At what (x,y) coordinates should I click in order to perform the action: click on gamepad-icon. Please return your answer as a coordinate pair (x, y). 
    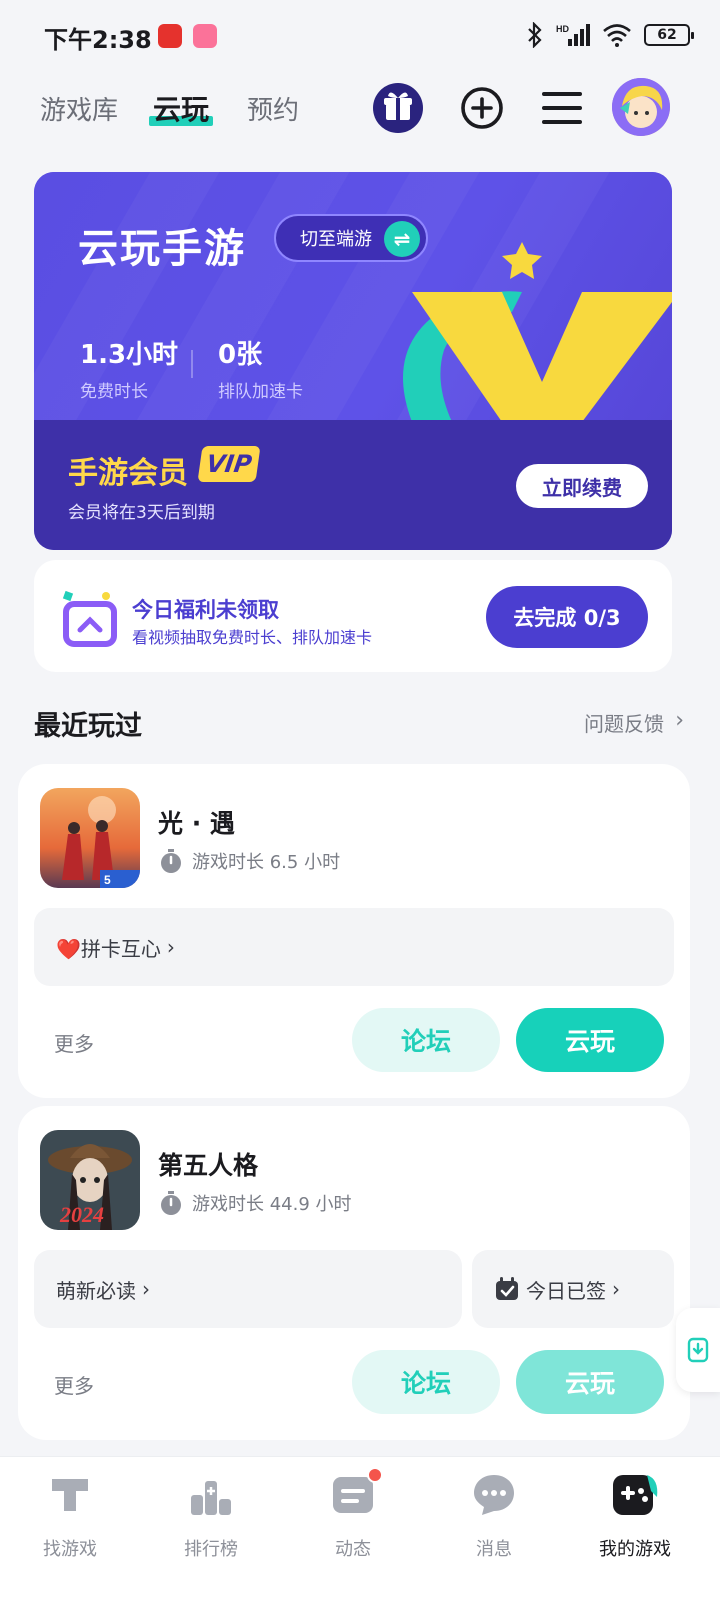
    Looking at the image, I should click on (635, 1495).